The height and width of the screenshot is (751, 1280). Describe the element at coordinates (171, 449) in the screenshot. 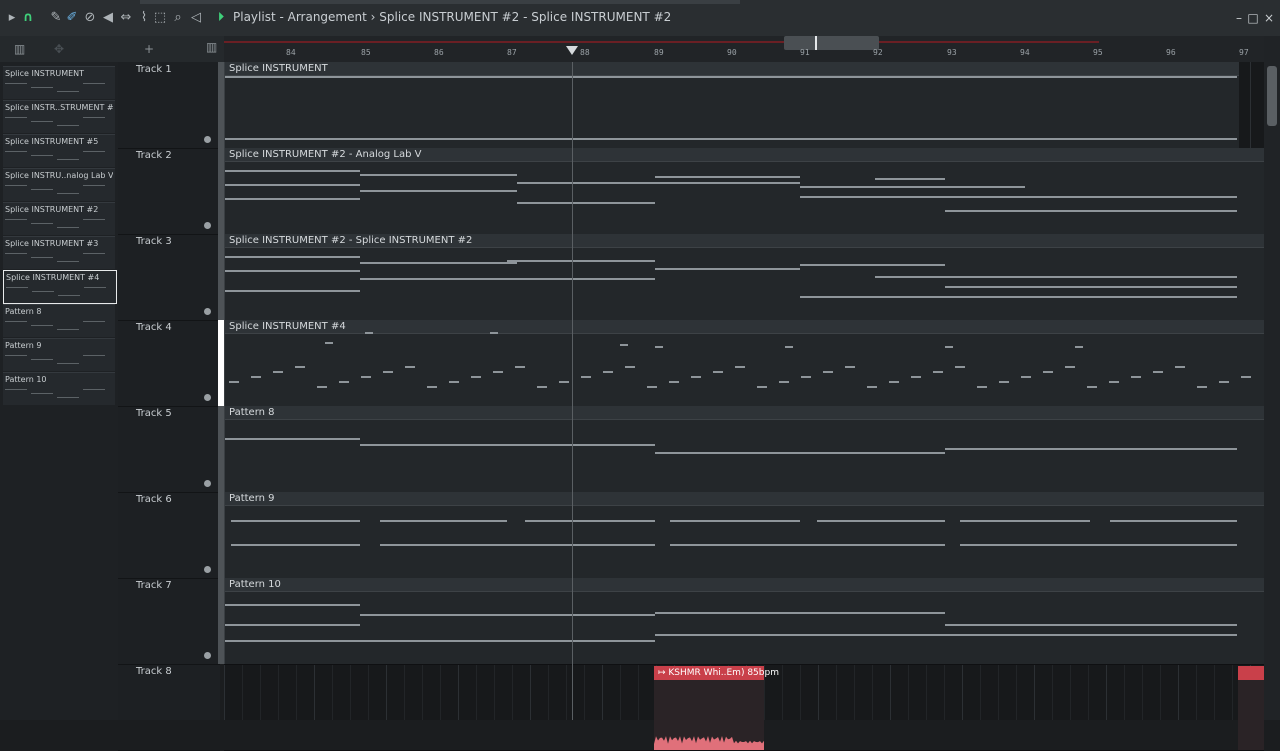

I see `track-header: Track 5` at that location.